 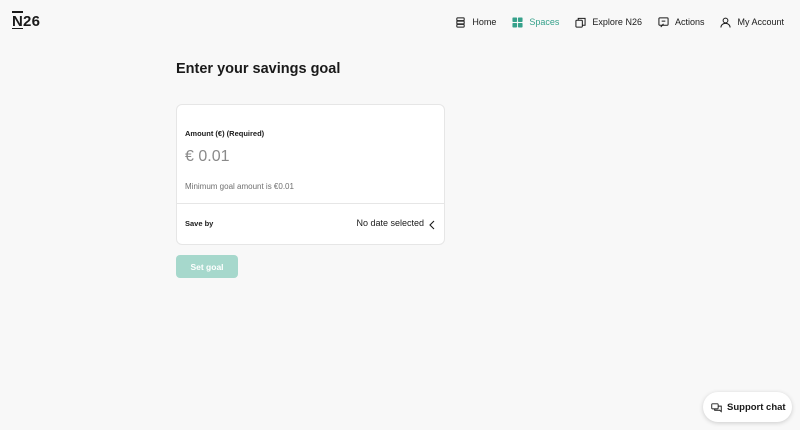 I want to click on support-chat-button: Support chat, so click(x=747, y=407).